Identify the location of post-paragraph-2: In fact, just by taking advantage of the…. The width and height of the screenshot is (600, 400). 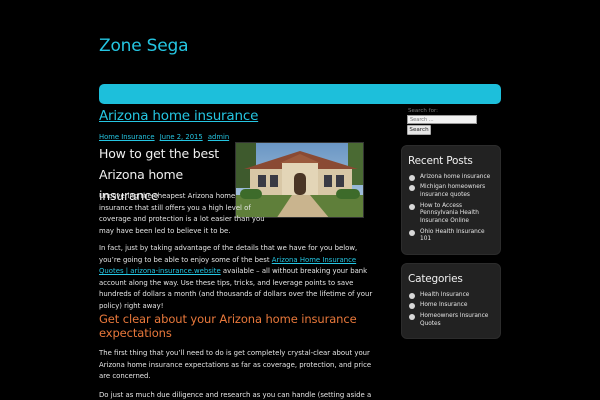
(237, 278).